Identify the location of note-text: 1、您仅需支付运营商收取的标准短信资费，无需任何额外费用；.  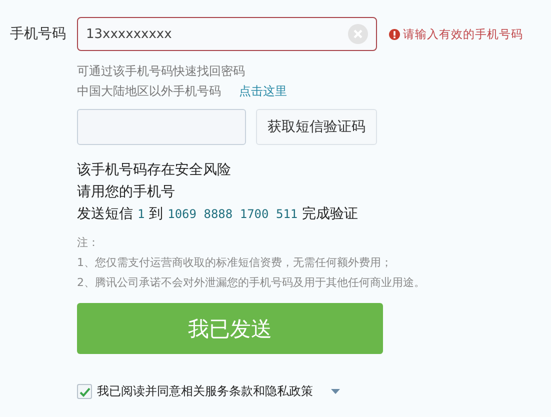
(235, 263).